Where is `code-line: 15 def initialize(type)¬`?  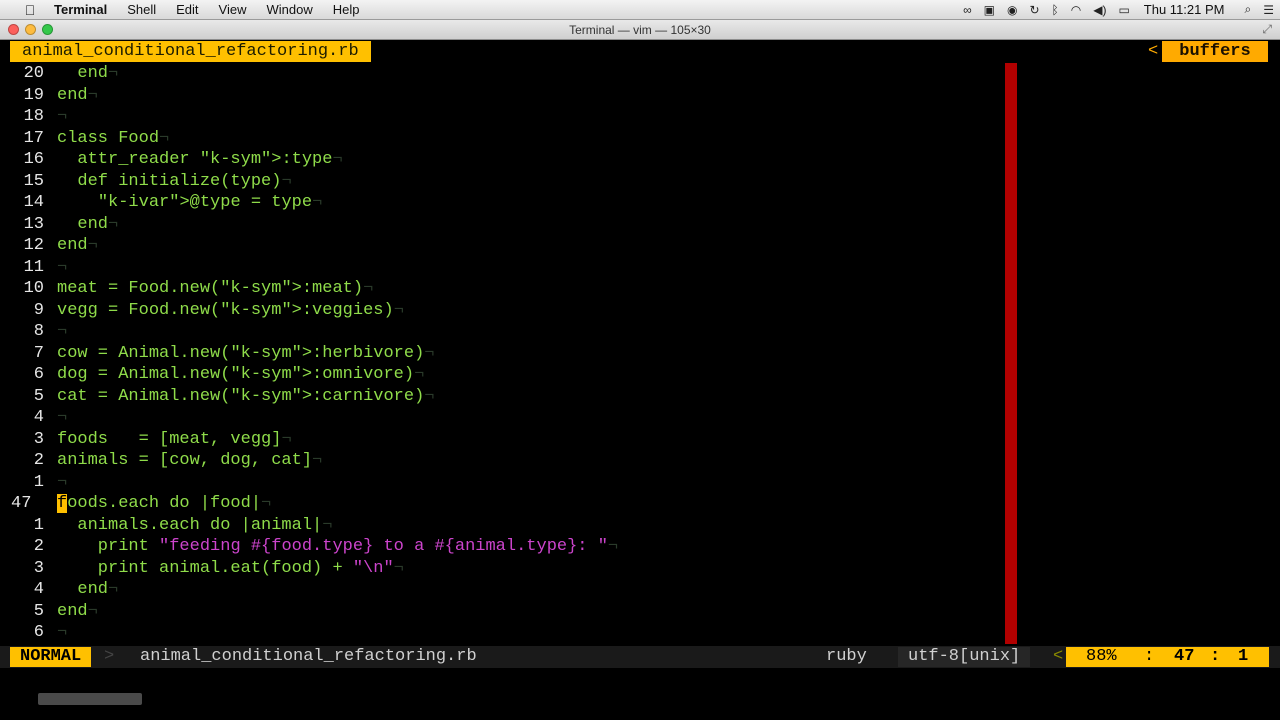 code-line: 15 def initialize(type)¬ is located at coordinates (146, 182).